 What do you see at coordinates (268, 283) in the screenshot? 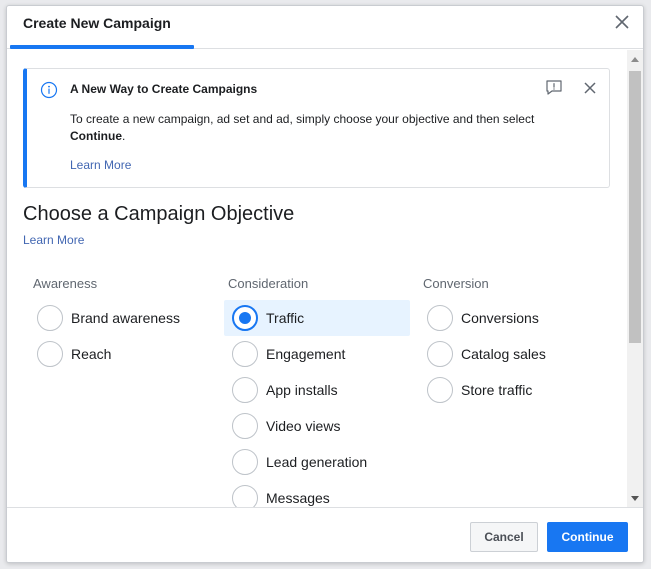
I see `column-title: Consideration` at bounding box center [268, 283].